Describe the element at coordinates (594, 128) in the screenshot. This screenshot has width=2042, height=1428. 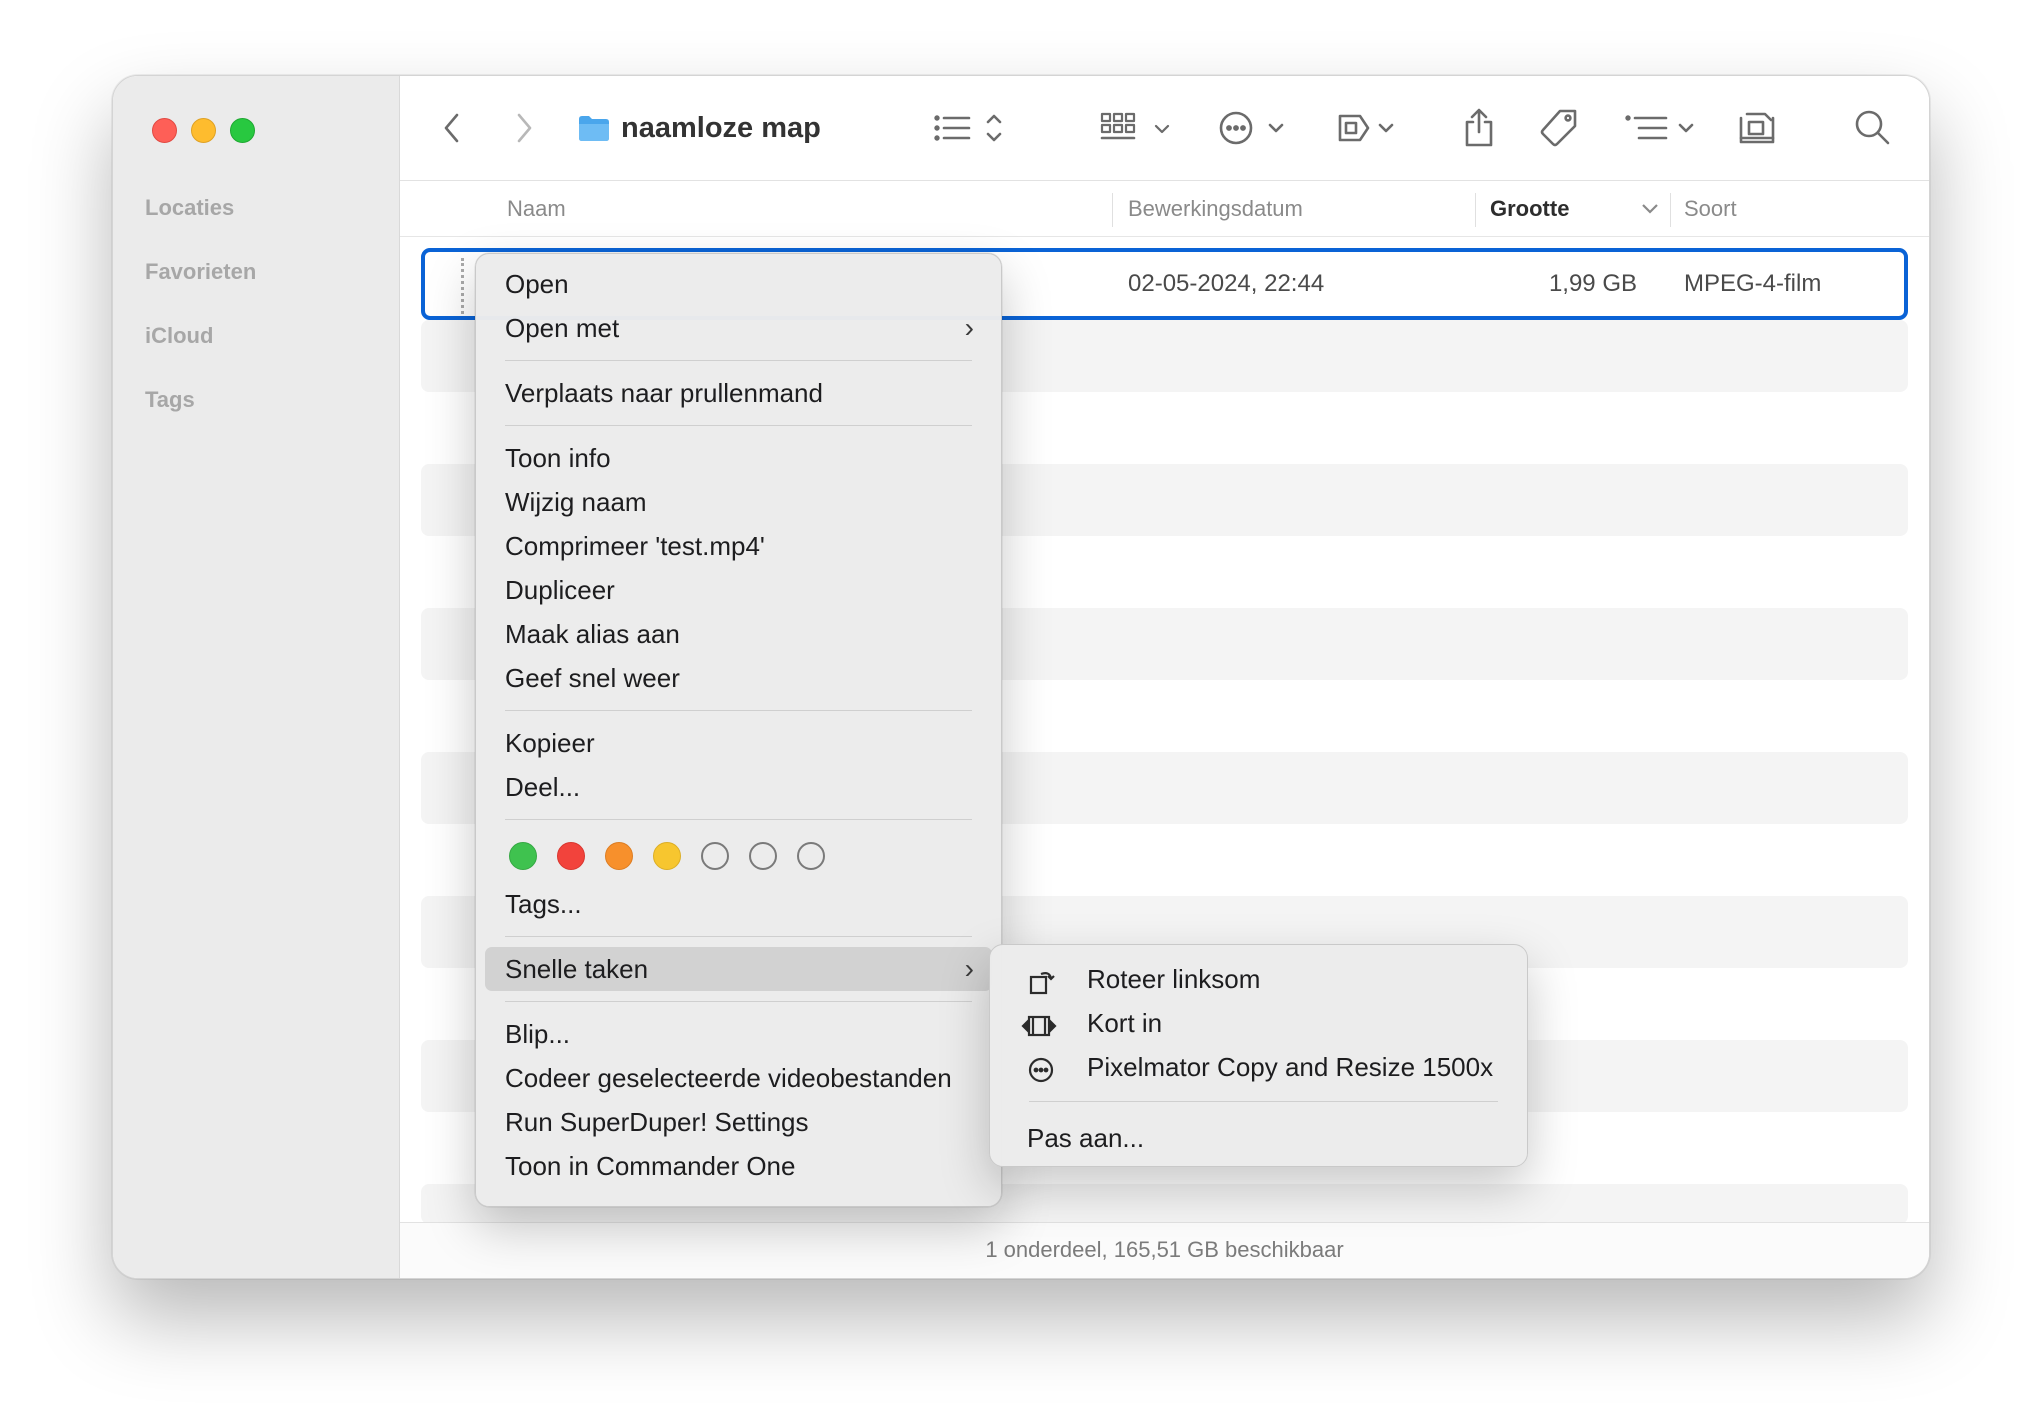
I see `folder-icon` at that location.